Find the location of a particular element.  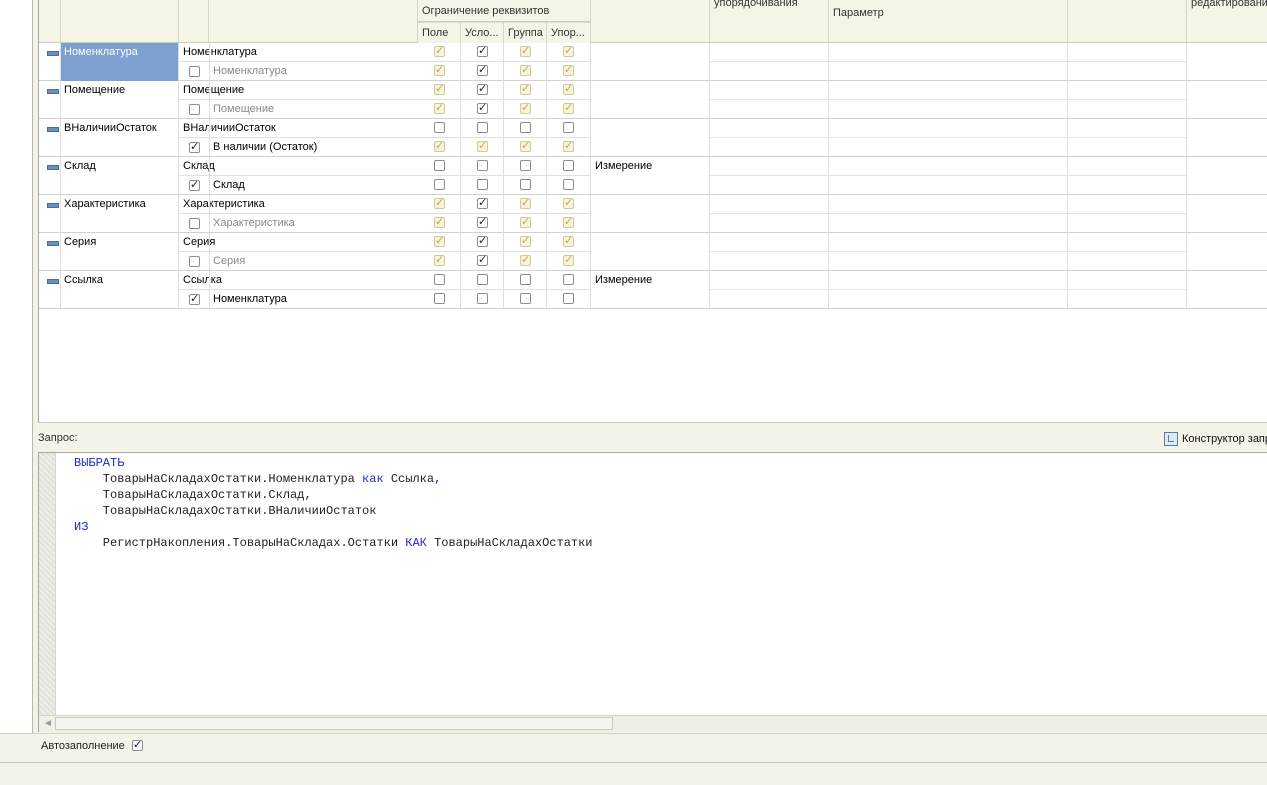

horizontal-scrollbar: ◄ is located at coordinates (653, 723).